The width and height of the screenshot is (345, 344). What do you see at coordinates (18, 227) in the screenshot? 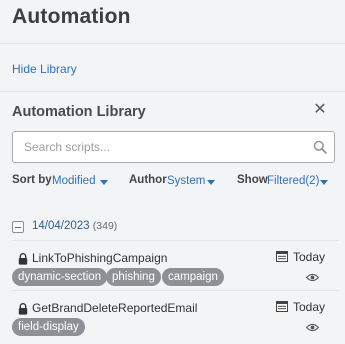
I see `collapse-icon` at bounding box center [18, 227].